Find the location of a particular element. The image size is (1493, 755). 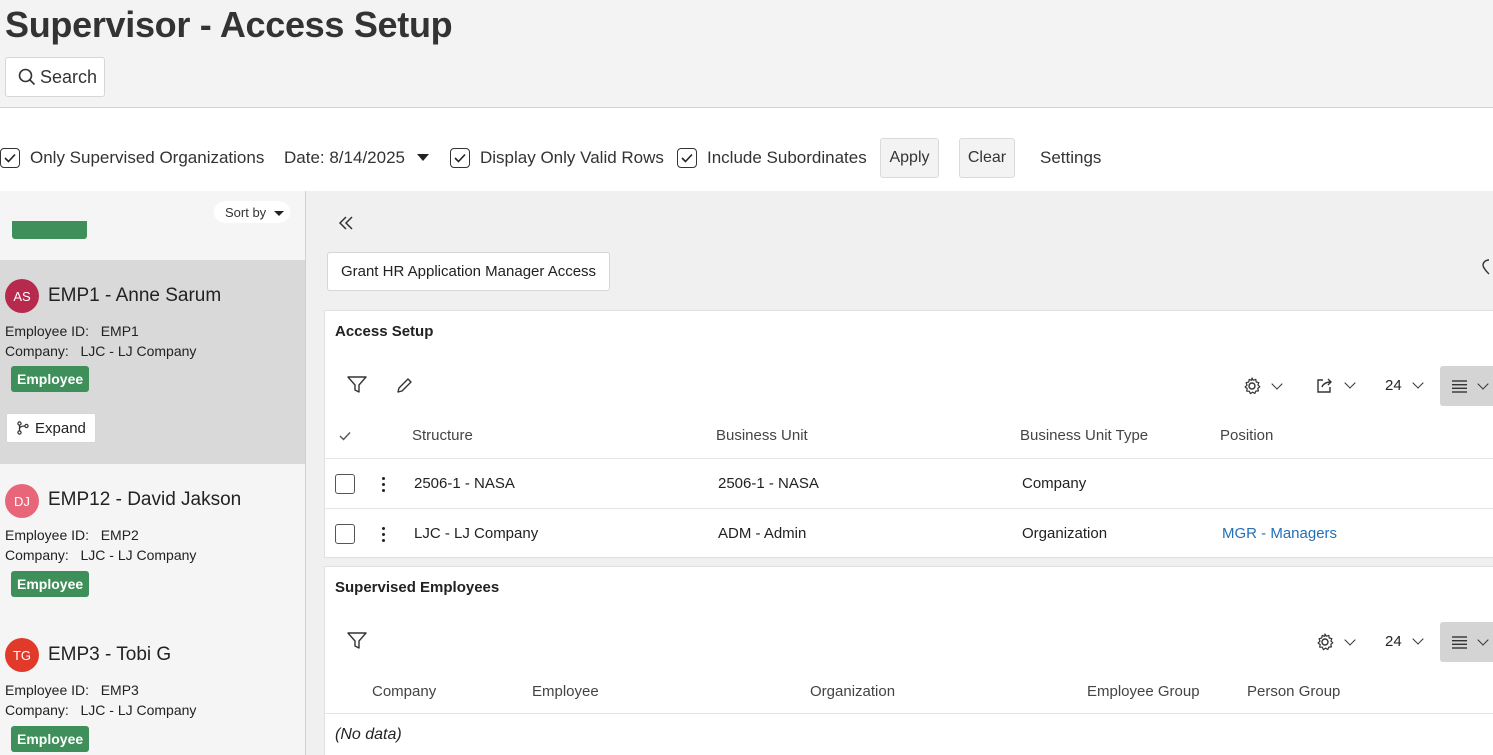

include-subordinates-checkbox: Include Subordinates is located at coordinates (772, 158).